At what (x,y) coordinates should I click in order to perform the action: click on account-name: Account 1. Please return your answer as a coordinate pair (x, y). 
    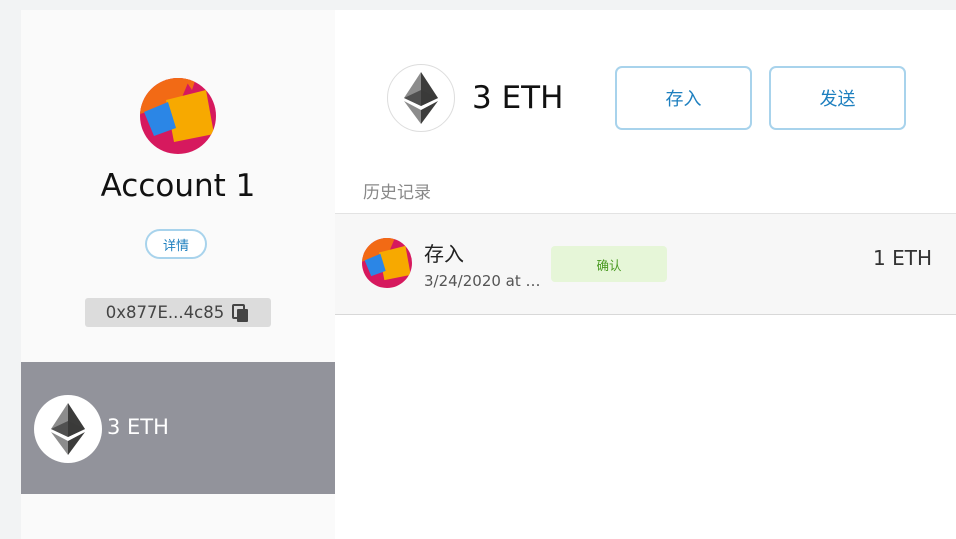
    Looking at the image, I should click on (178, 186).